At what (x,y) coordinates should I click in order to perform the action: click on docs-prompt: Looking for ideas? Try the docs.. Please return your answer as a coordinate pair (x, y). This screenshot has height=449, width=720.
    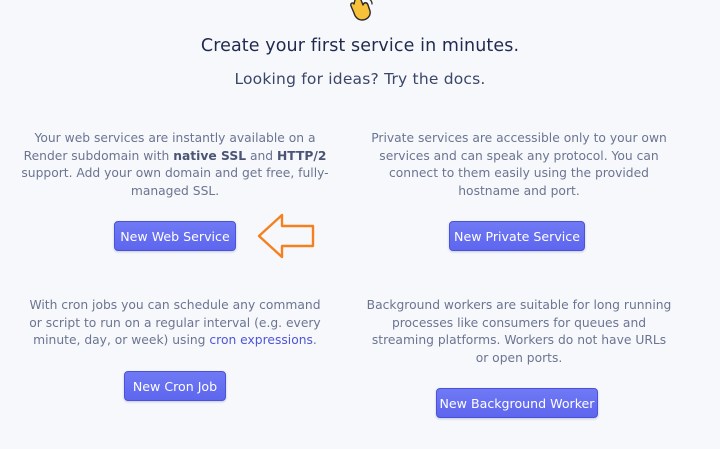
    Looking at the image, I should click on (360, 79).